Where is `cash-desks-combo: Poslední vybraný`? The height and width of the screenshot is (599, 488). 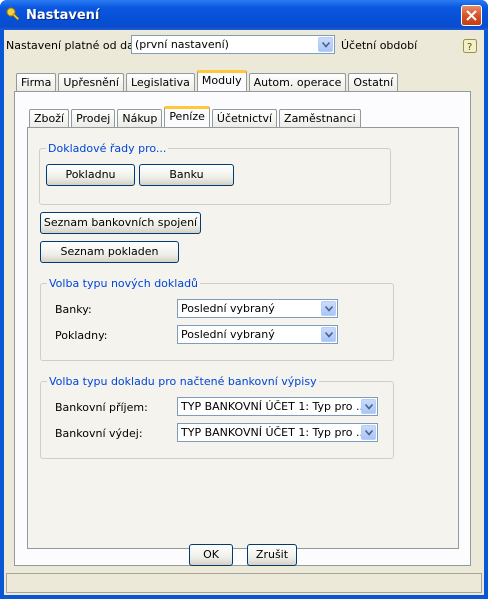 cash-desks-combo: Poslední vybraný is located at coordinates (257, 334).